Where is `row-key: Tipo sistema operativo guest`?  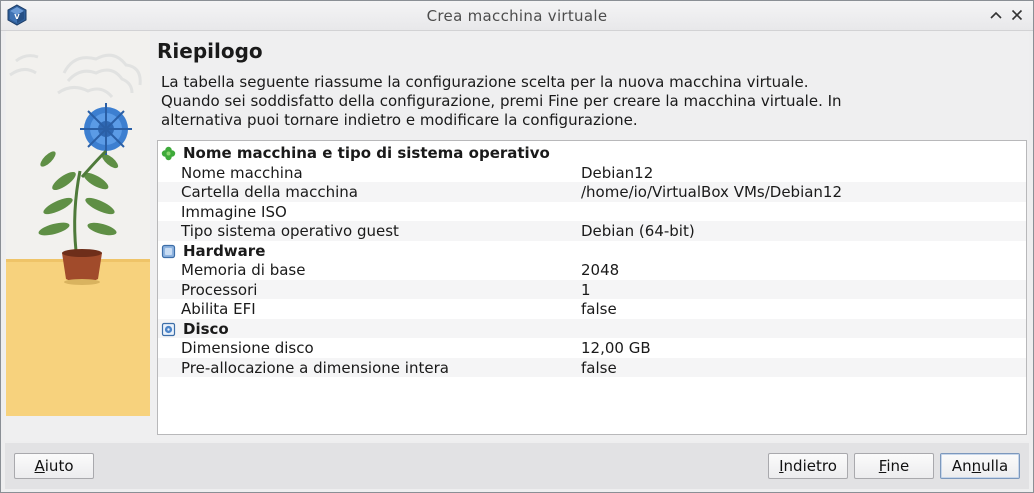 row-key: Tipo sistema operativo guest is located at coordinates (290, 231).